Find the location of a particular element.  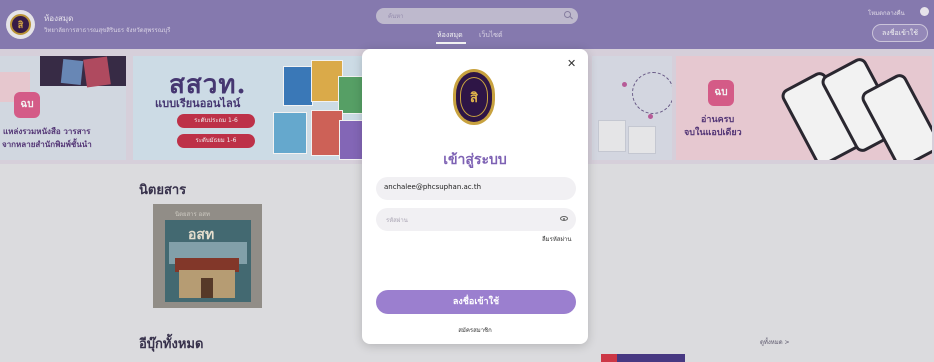

college-seal-logo: สิ is located at coordinates (474, 97).